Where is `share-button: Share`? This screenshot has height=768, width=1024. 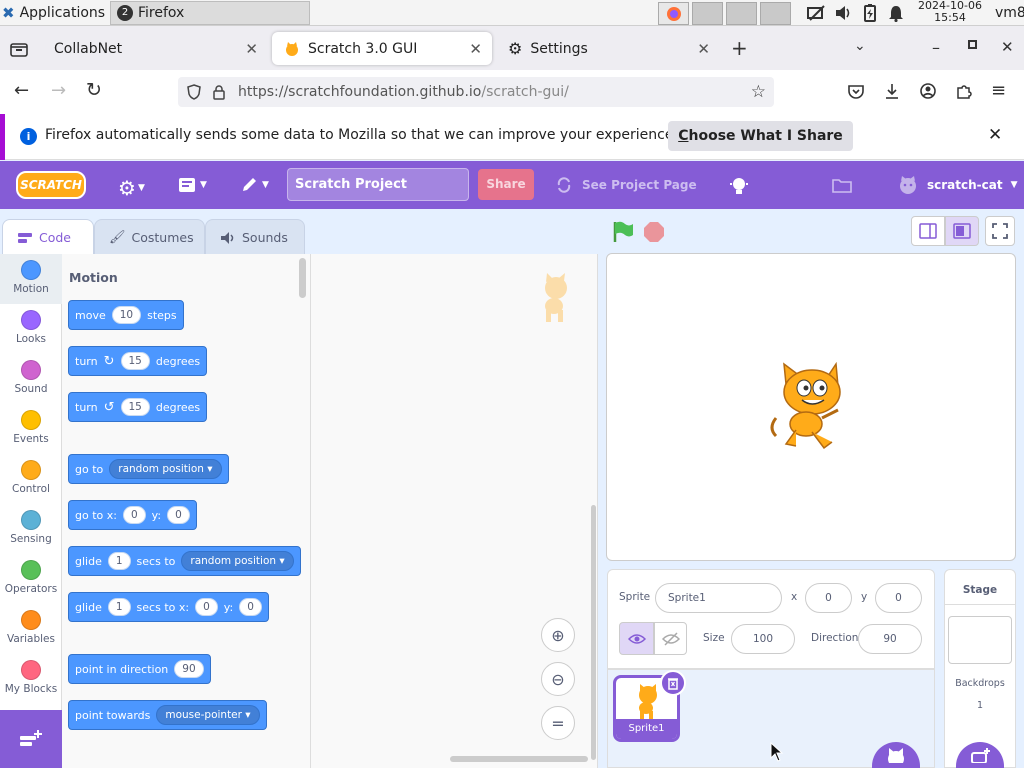
share-button: Share is located at coordinates (506, 184).